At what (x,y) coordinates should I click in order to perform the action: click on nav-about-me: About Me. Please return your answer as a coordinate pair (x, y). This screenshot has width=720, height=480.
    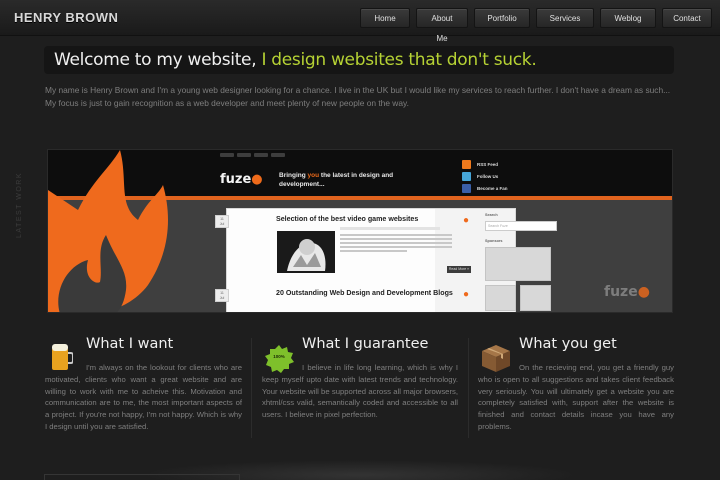
    Looking at the image, I should click on (442, 25).